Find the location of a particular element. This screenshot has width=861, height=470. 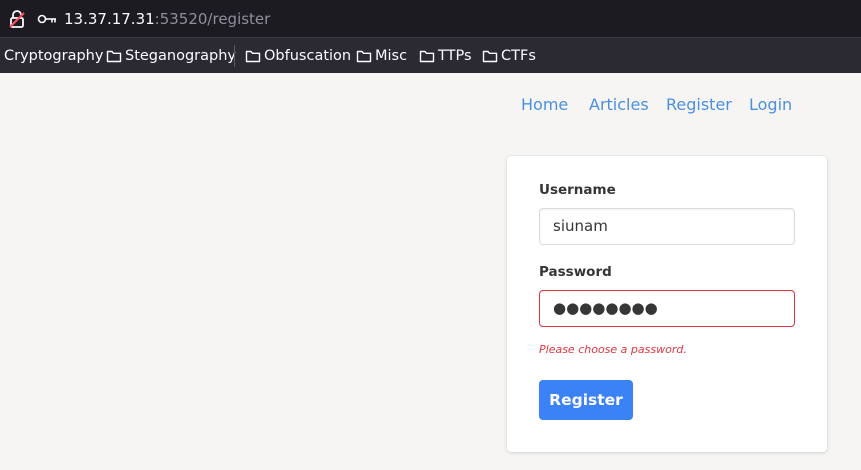

url-host: 13.37.17.31 is located at coordinates (109, 19).